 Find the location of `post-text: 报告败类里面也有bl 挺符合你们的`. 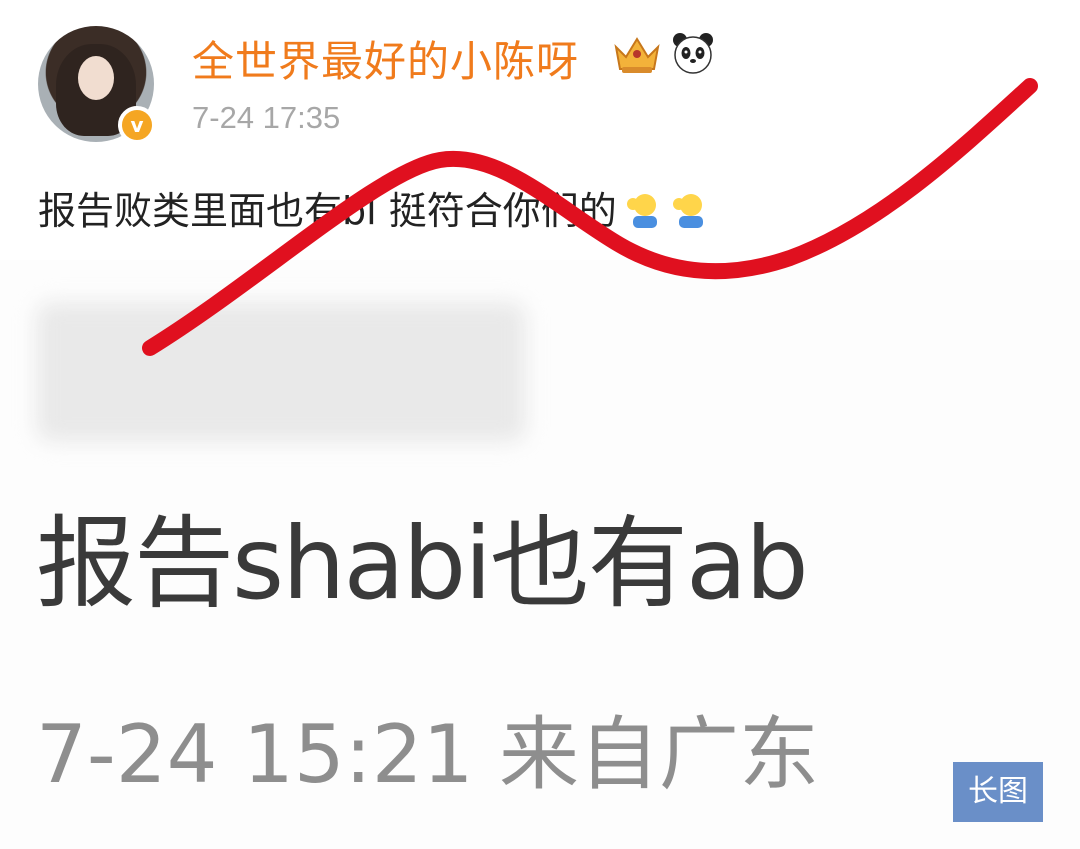

post-text: 报告败类里面也有bl 挺符合你们的 is located at coordinates (373, 207).